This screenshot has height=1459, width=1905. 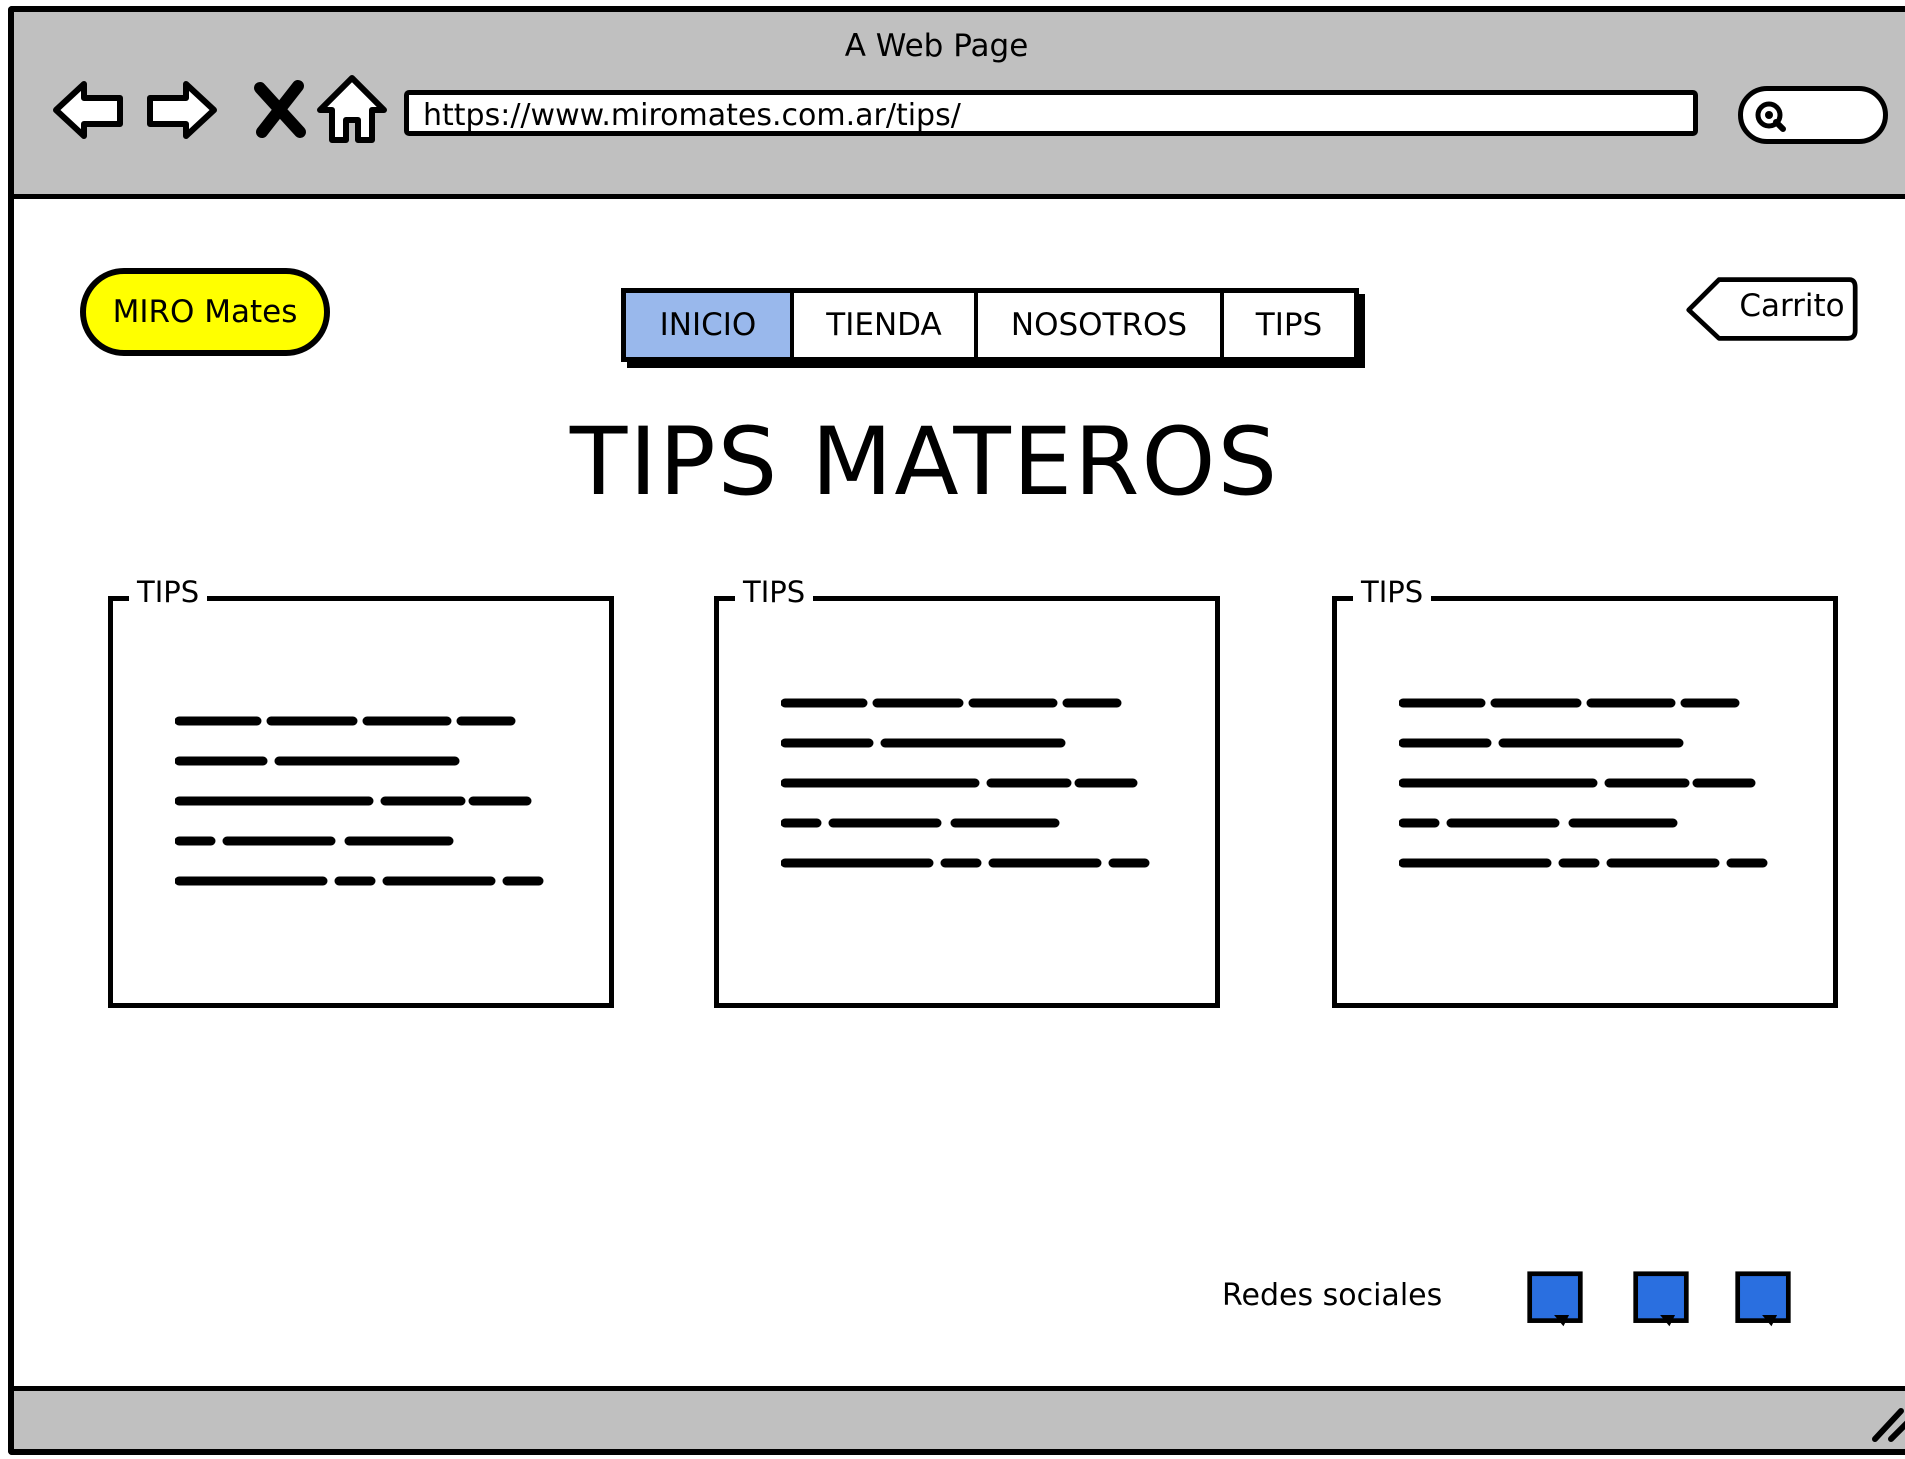 What do you see at coordinates (936, 46) in the screenshot?
I see `window-title: A Web Page` at bounding box center [936, 46].